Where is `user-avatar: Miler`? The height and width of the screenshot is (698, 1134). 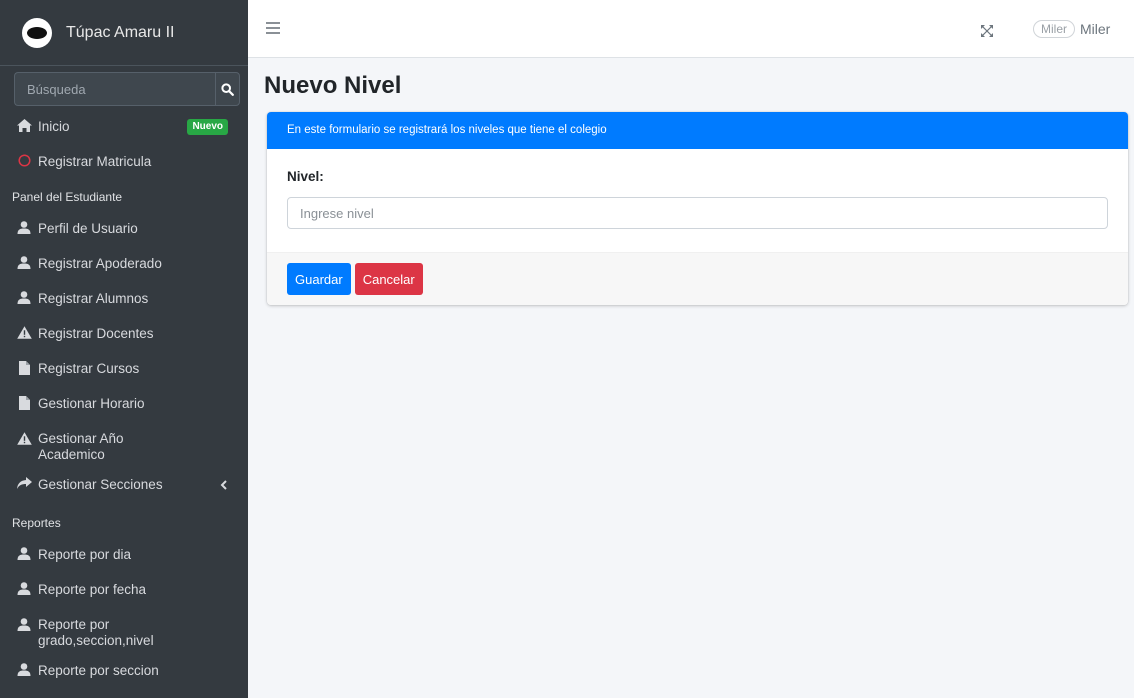 user-avatar: Miler is located at coordinates (1054, 29).